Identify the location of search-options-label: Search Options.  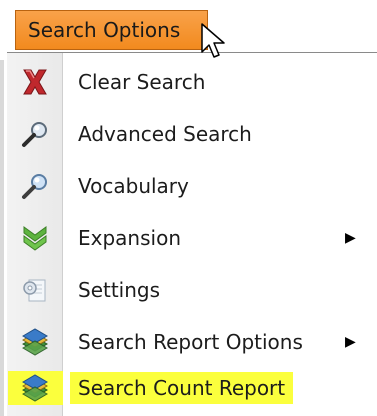
(104, 30).